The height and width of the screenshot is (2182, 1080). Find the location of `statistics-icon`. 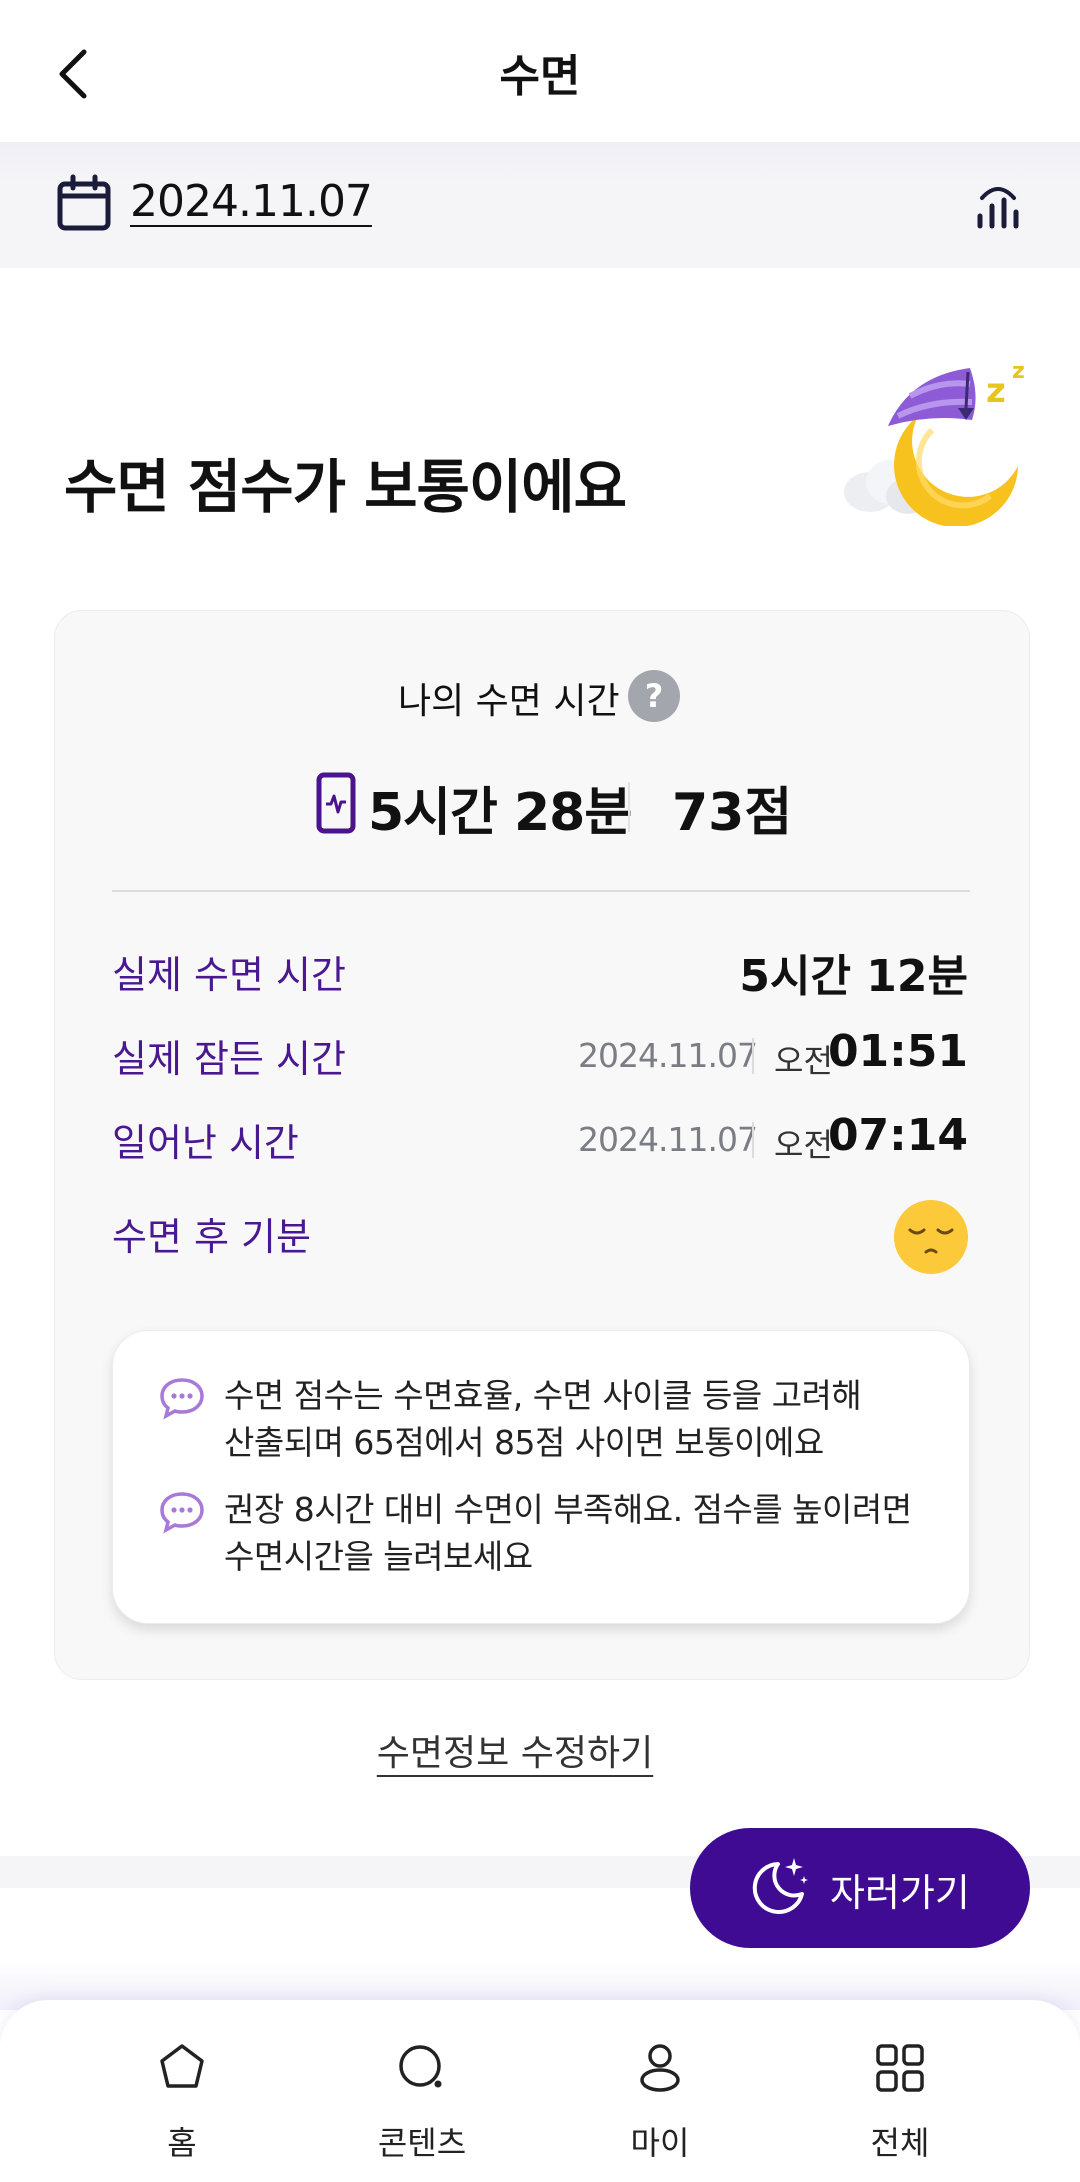

statistics-icon is located at coordinates (998, 202).